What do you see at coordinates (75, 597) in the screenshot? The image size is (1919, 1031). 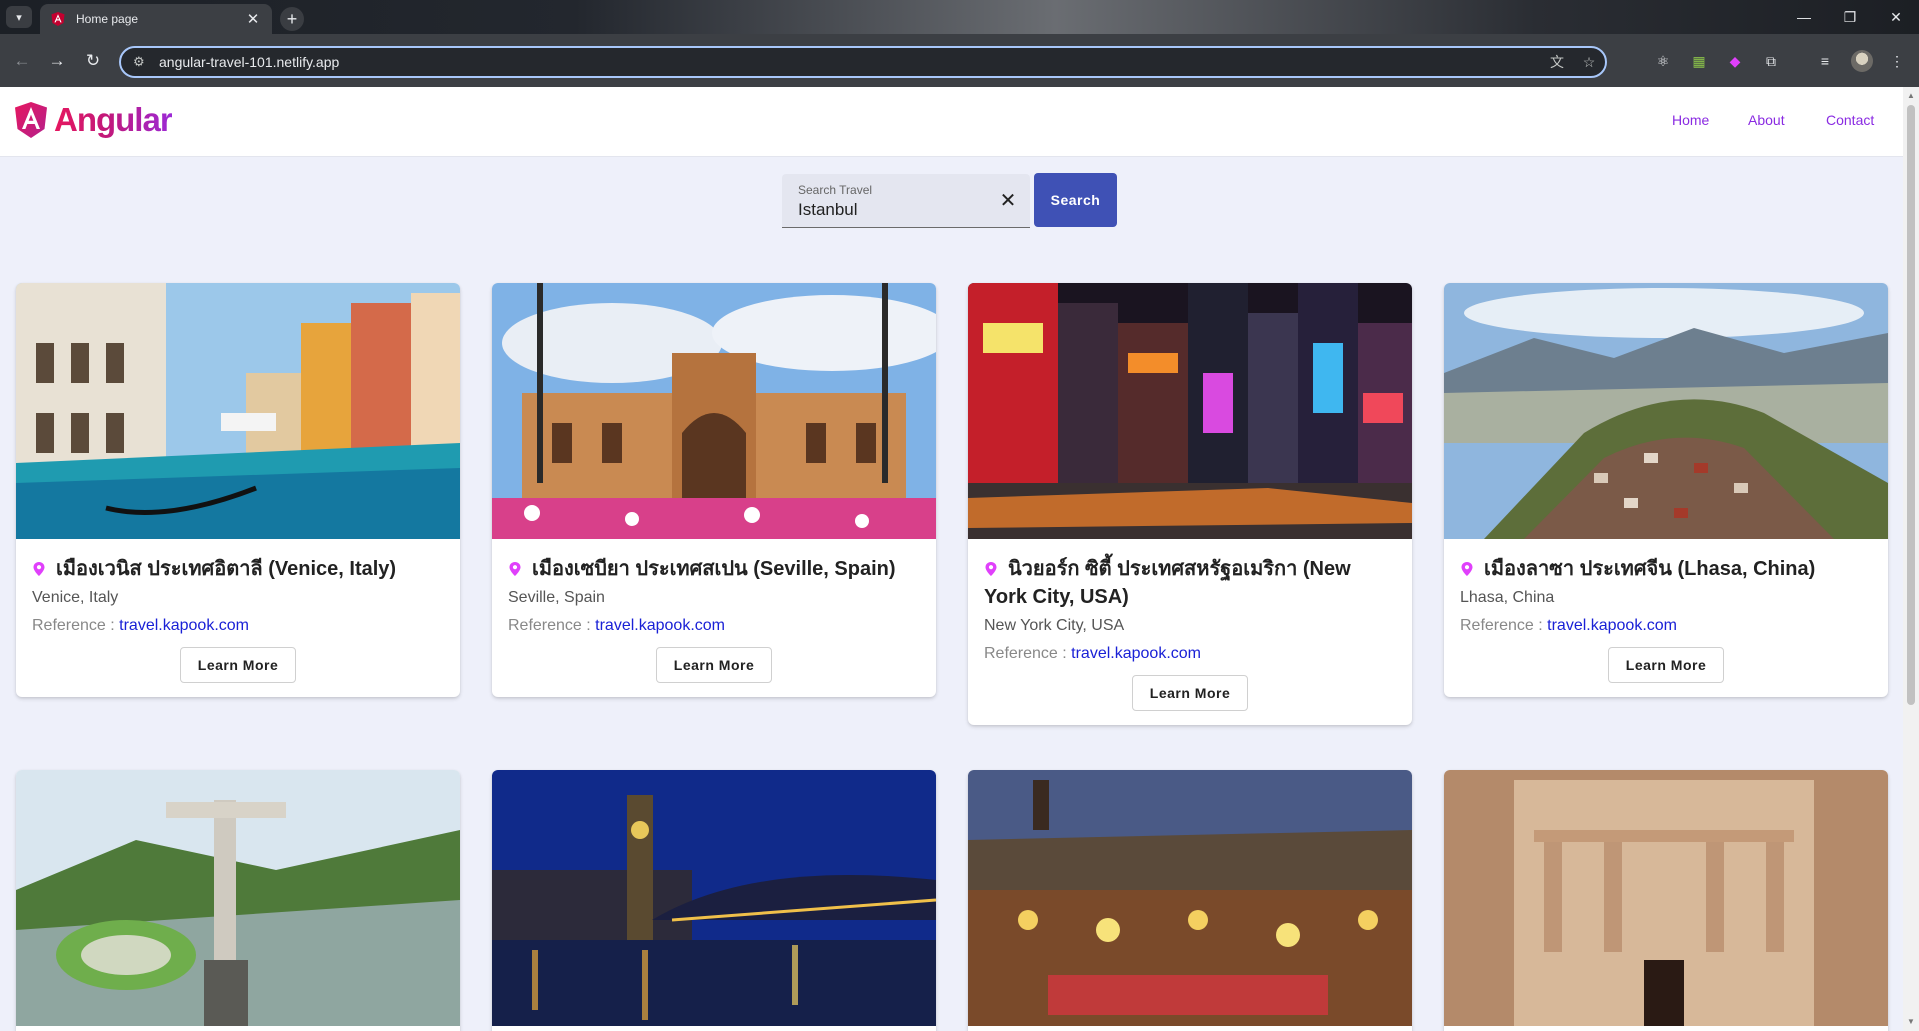 I see `card-subtitle: Venice, Italy` at bounding box center [75, 597].